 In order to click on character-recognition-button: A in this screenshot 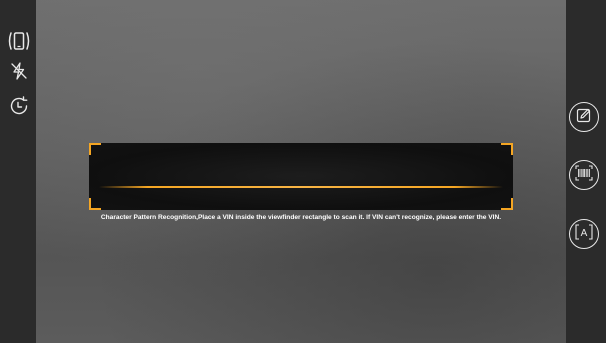, I will do `click(584, 234)`.